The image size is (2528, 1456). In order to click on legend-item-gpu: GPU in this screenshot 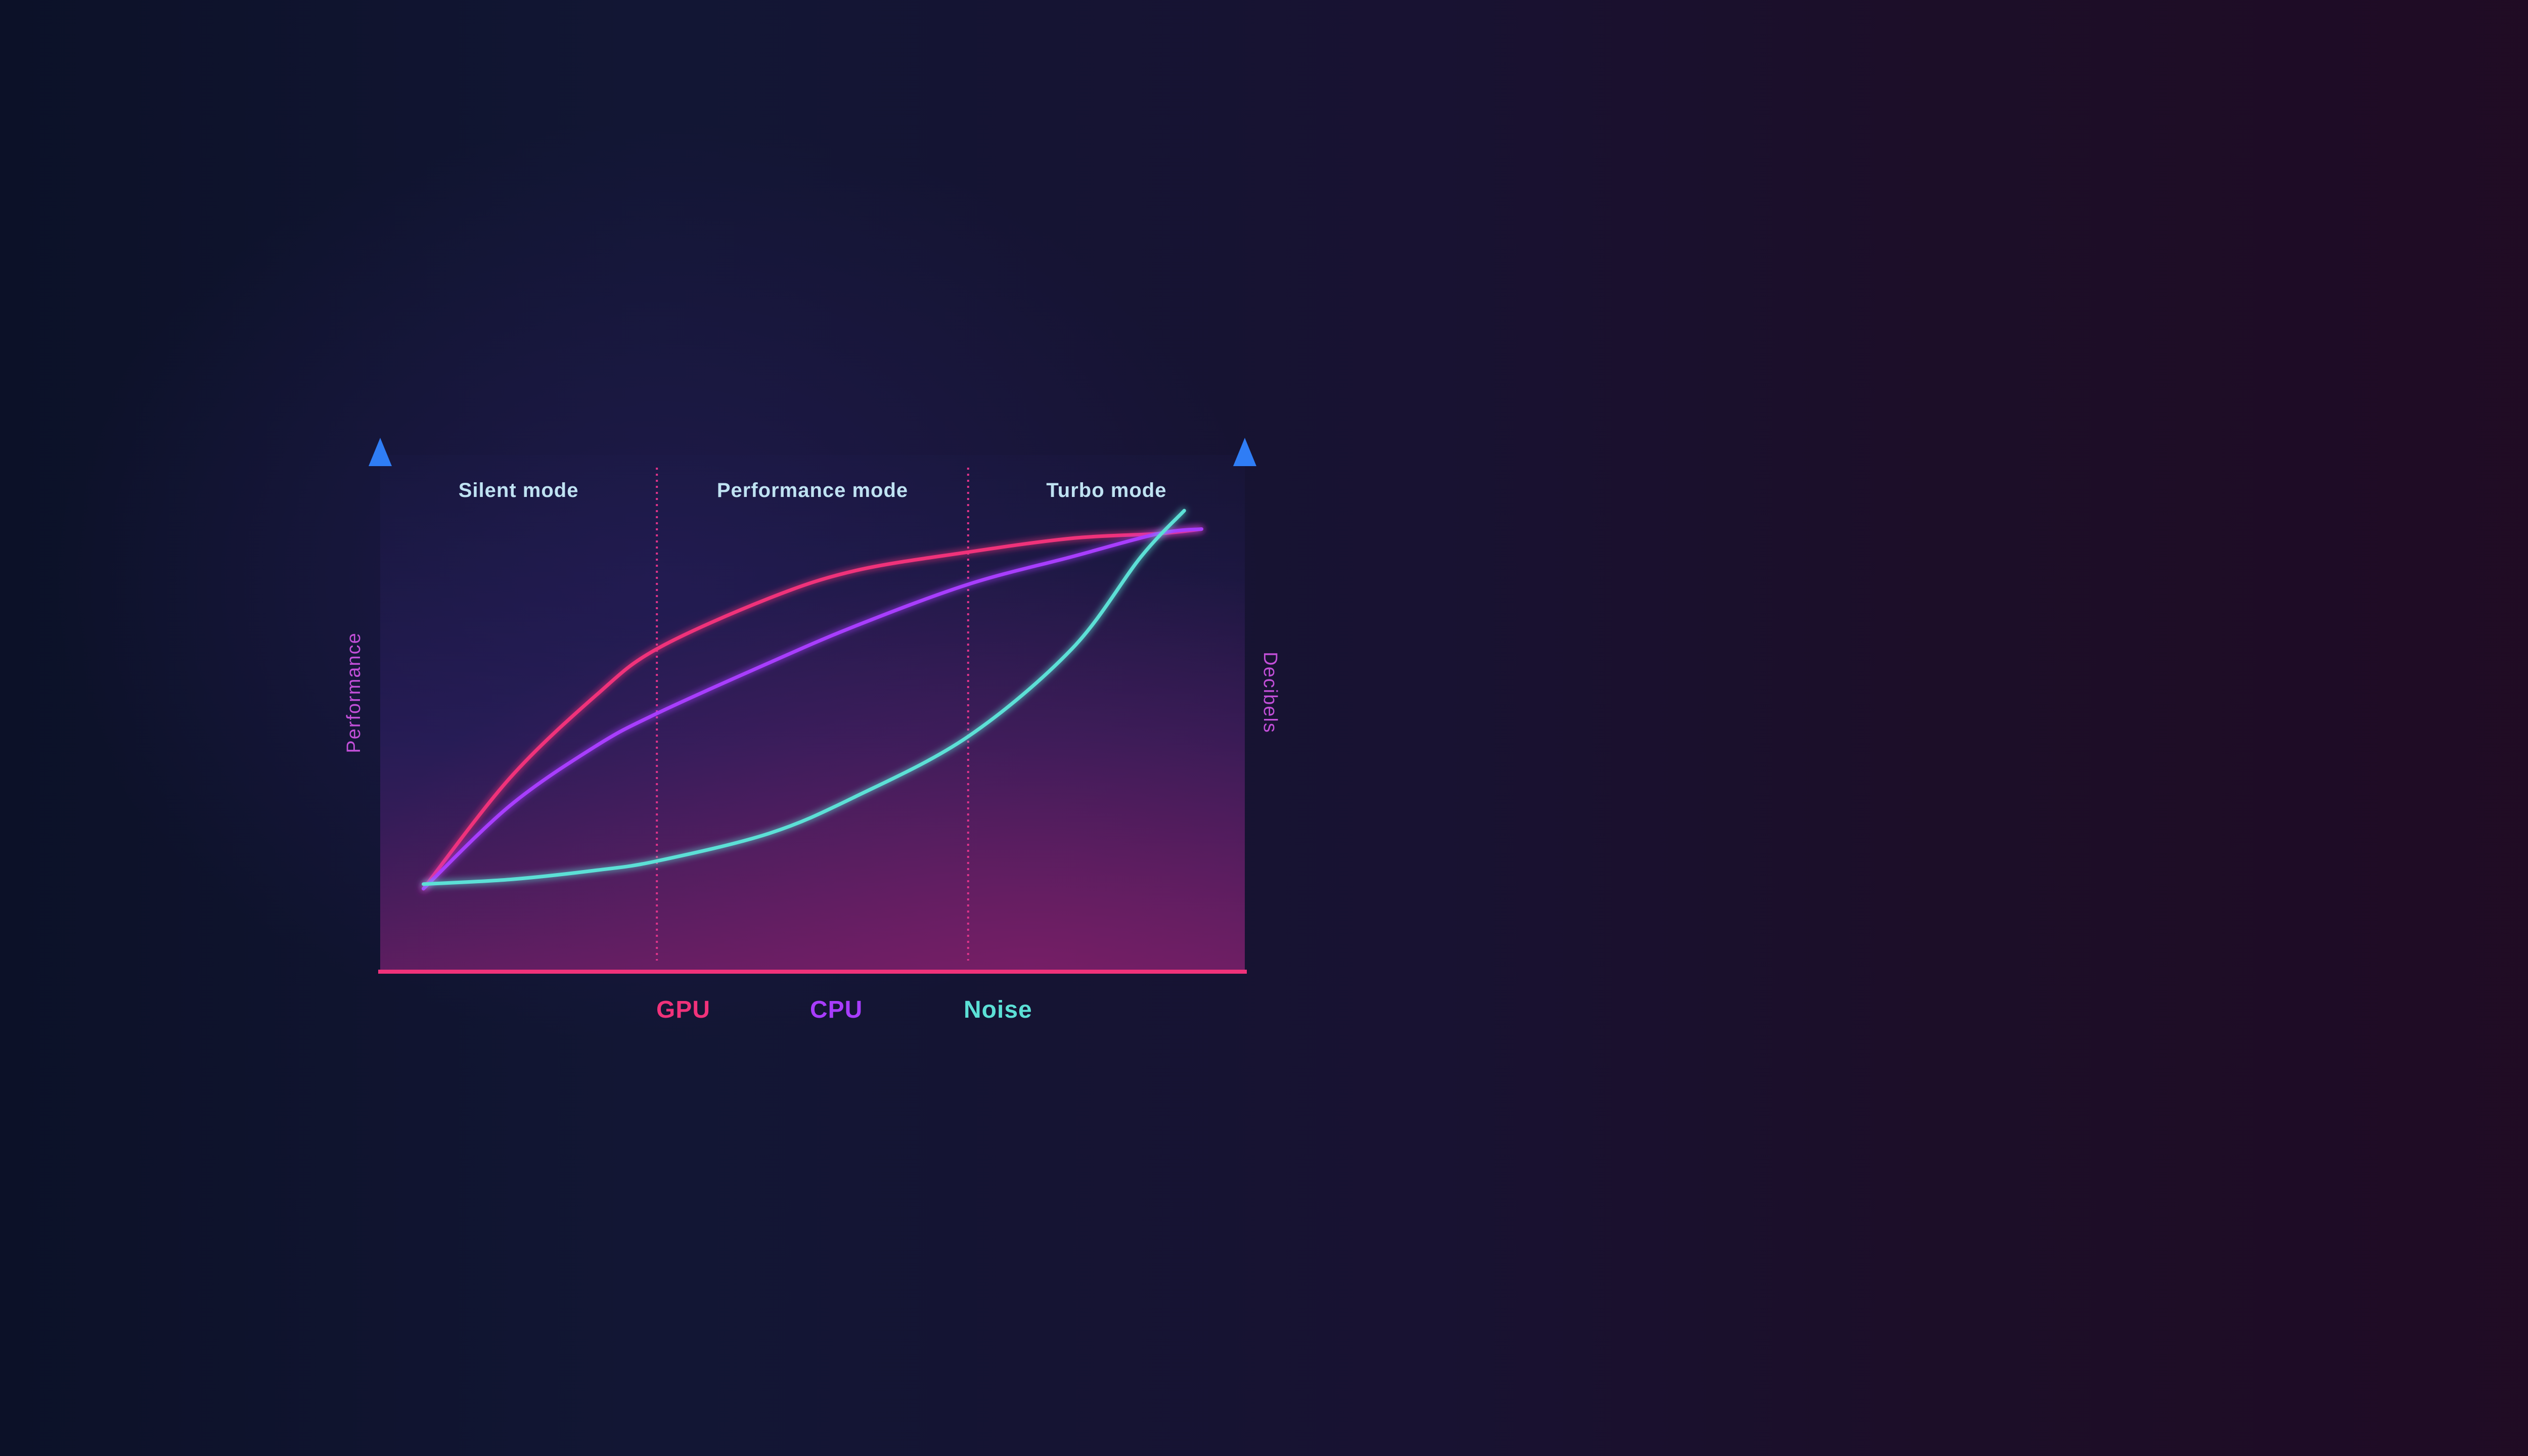, I will do `click(659, 1009)`.